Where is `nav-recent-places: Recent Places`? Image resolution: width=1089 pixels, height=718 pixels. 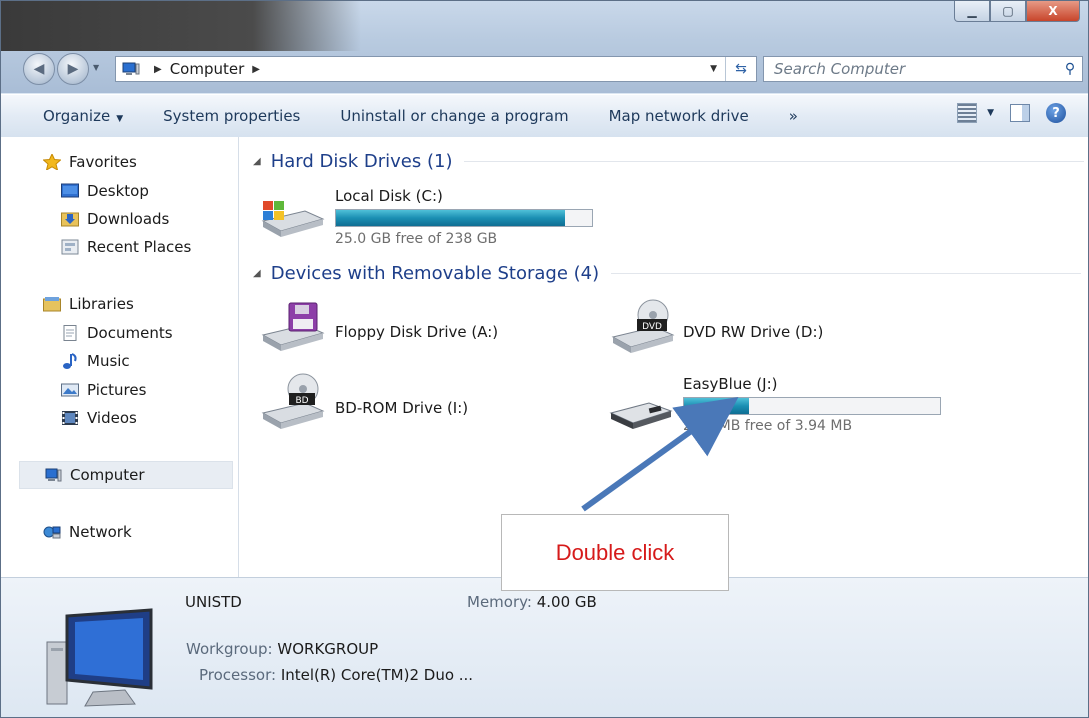
nav-recent-places: Recent Places is located at coordinates (126, 247).